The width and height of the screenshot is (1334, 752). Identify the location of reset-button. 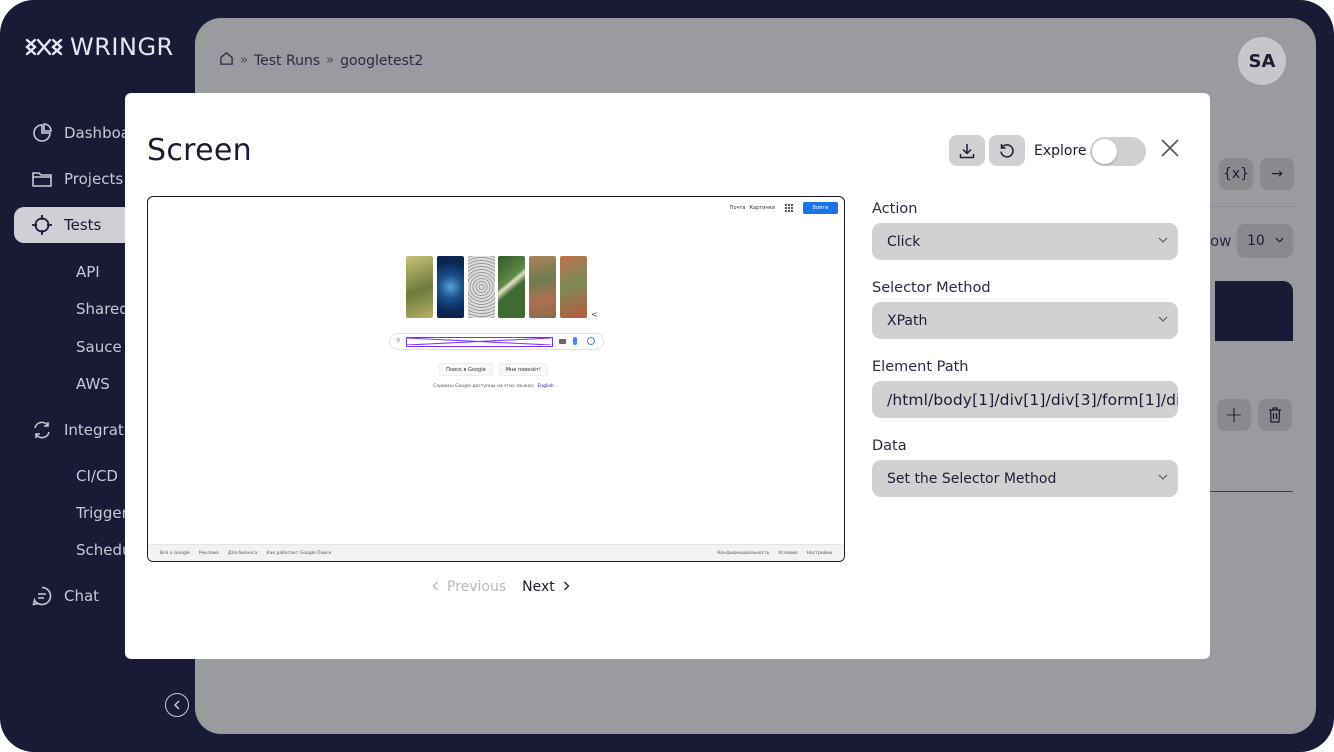
(1007, 150).